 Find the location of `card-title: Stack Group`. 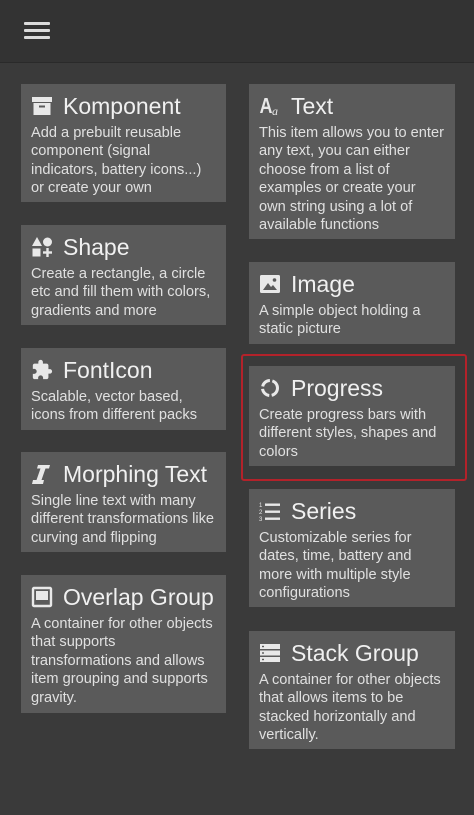

card-title: Stack Group is located at coordinates (355, 653).